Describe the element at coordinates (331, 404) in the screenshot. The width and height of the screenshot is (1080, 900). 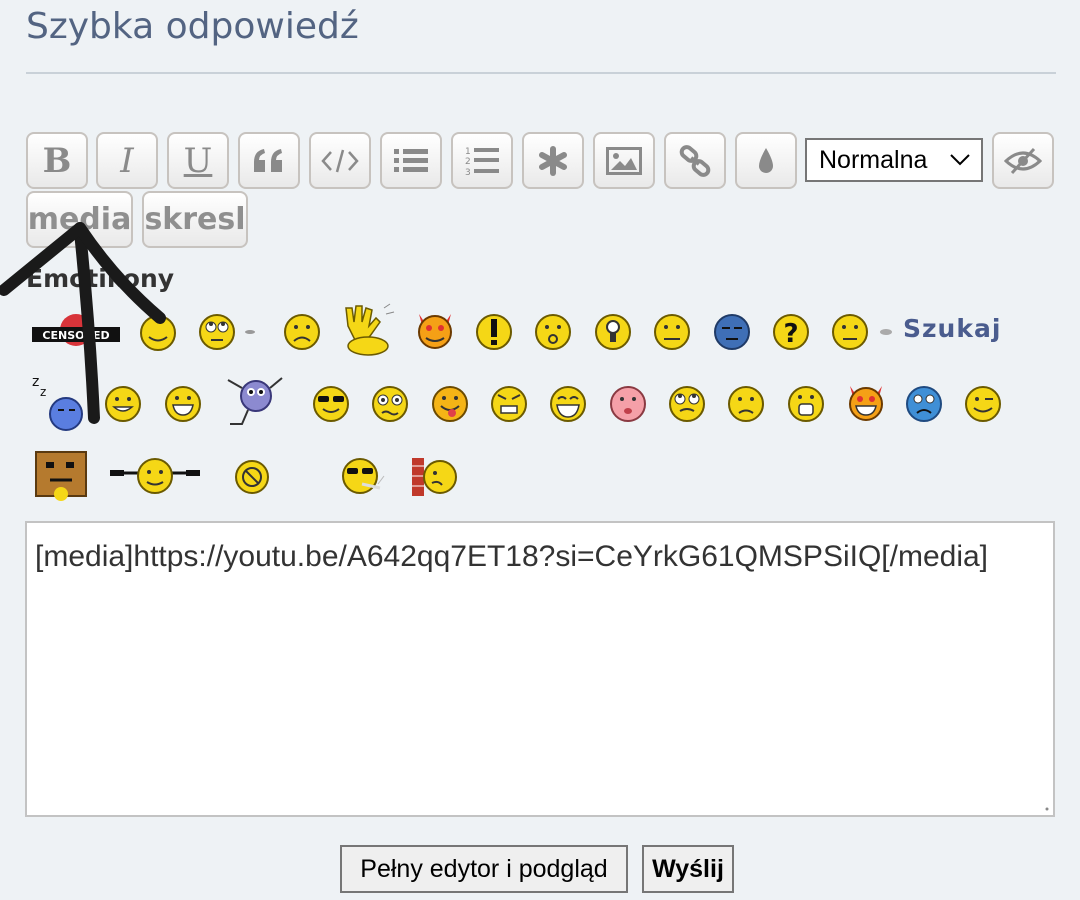
I see `cool-emoticon` at that location.